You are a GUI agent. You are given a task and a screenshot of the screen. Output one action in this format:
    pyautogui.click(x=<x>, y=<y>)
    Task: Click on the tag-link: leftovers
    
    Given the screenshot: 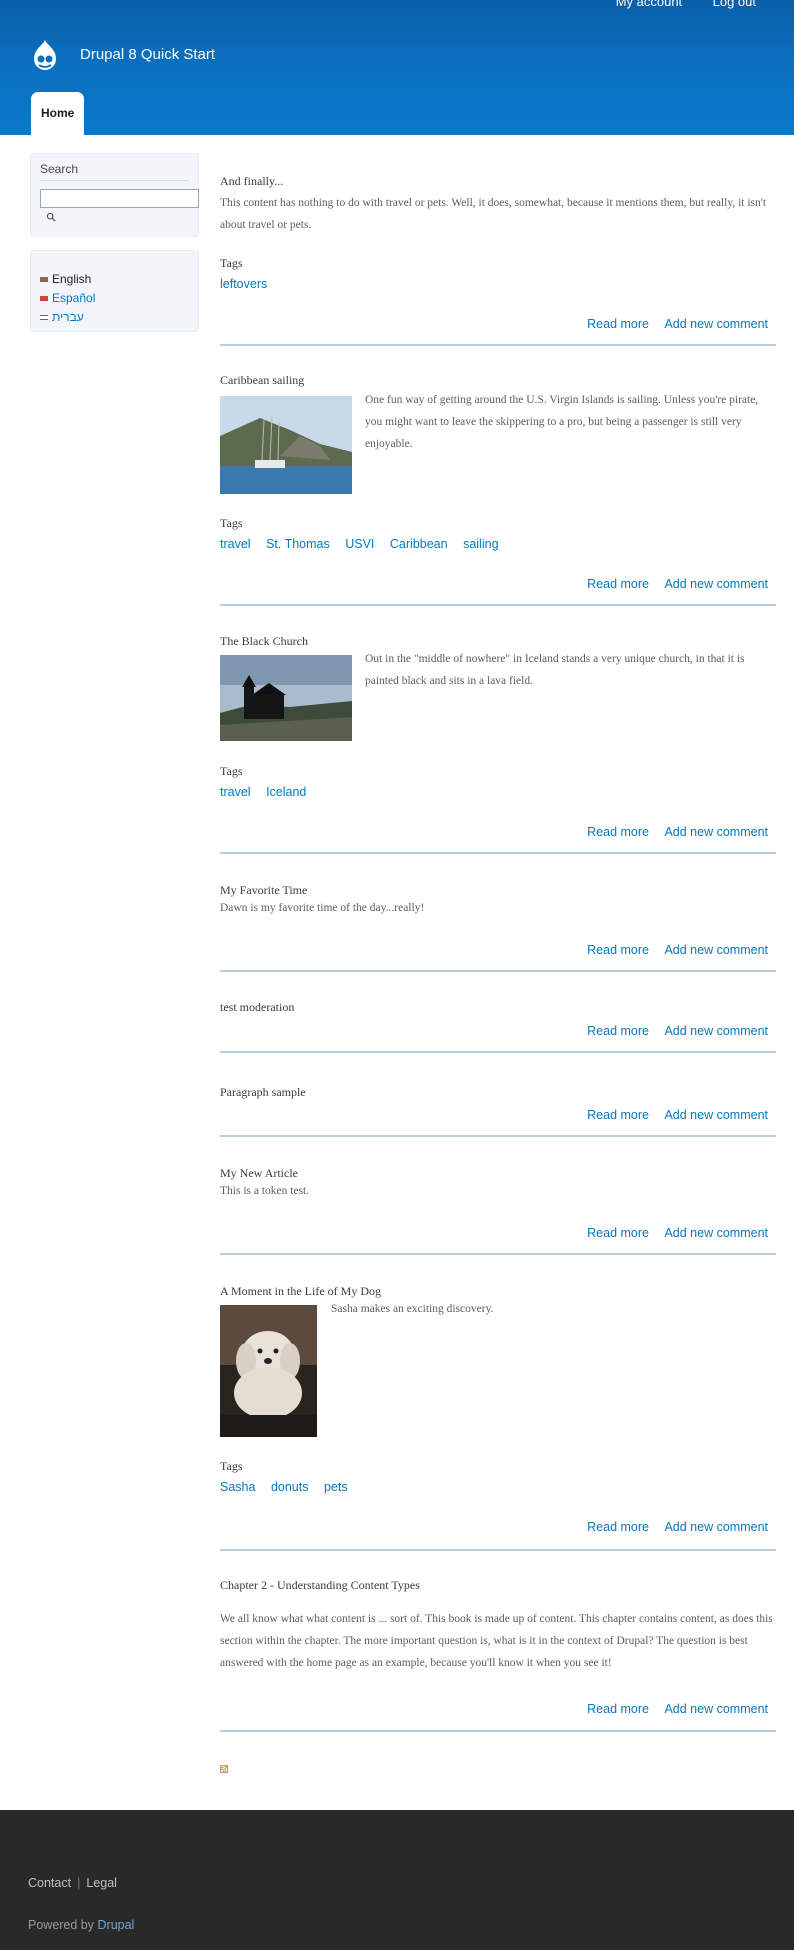 What is the action you would take?
    pyautogui.click(x=243, y=284)
    